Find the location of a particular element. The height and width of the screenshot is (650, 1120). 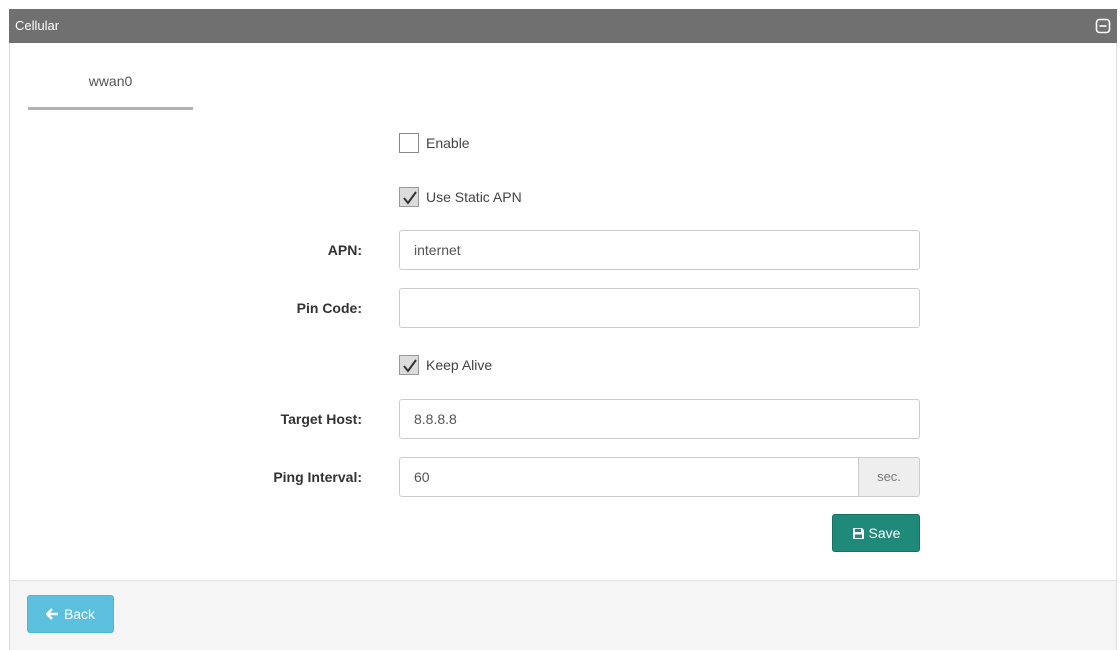

keep-alive-checkbox-row: Keep Alive is located at coordinates (445, 365).